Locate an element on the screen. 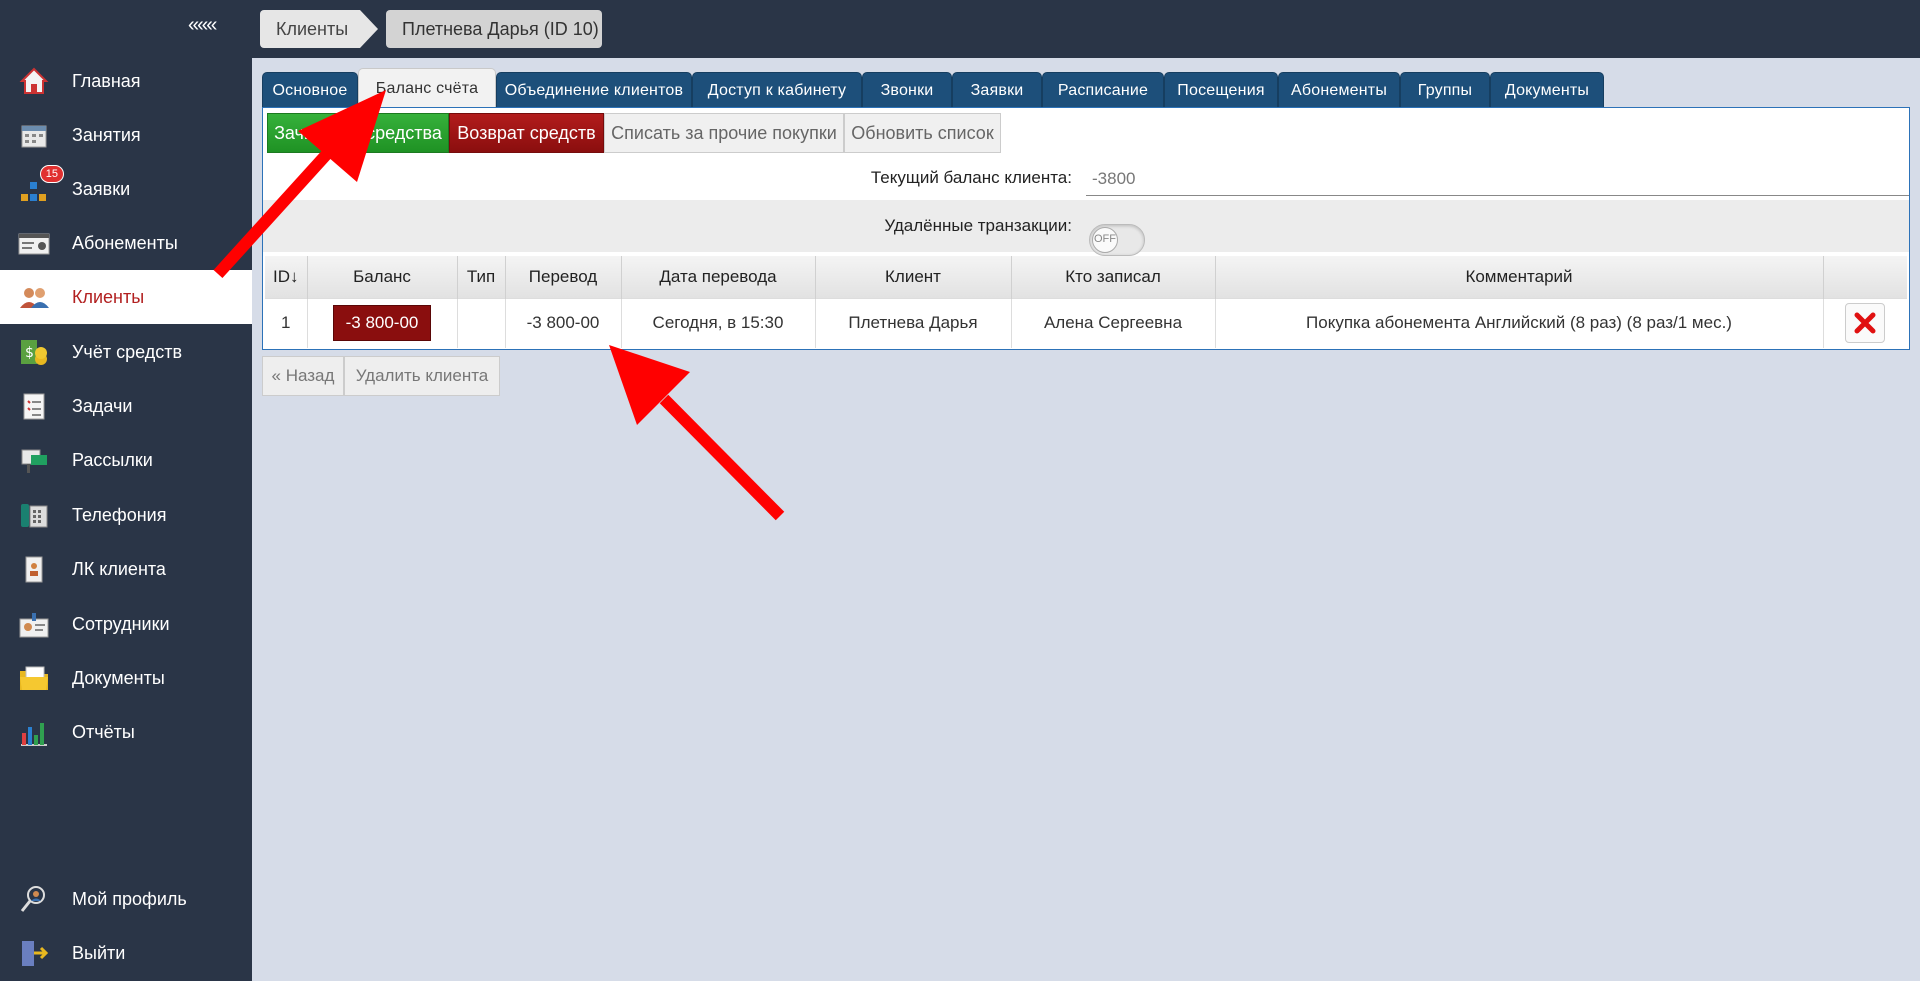  cell-type is located at coordinates (481, 322).